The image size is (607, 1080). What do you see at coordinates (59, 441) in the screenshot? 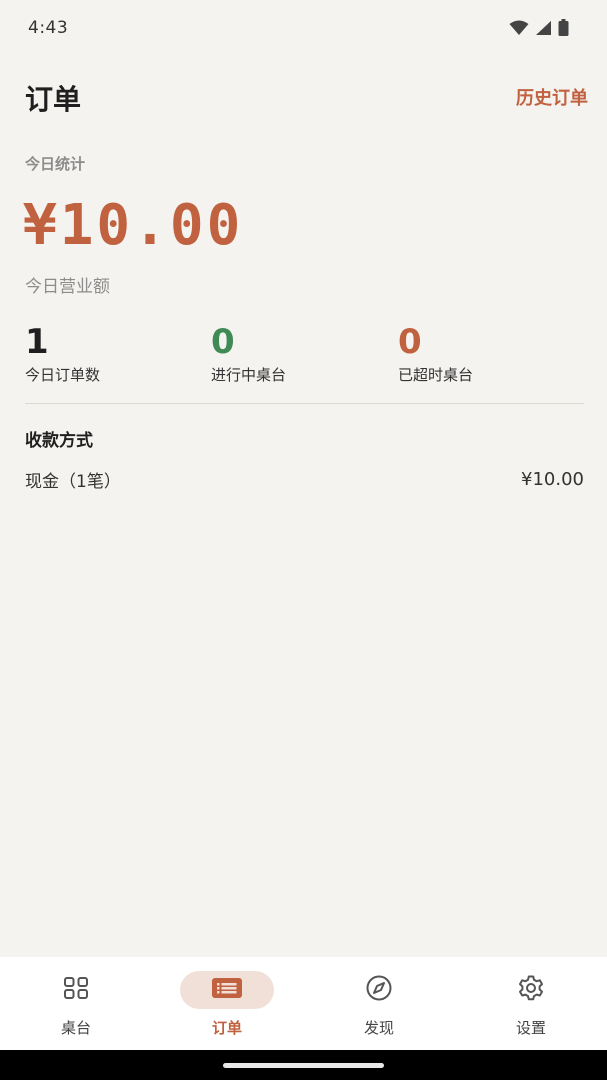
I see `payment-methods-title: 收款方式` at bounding box center [59, 441].